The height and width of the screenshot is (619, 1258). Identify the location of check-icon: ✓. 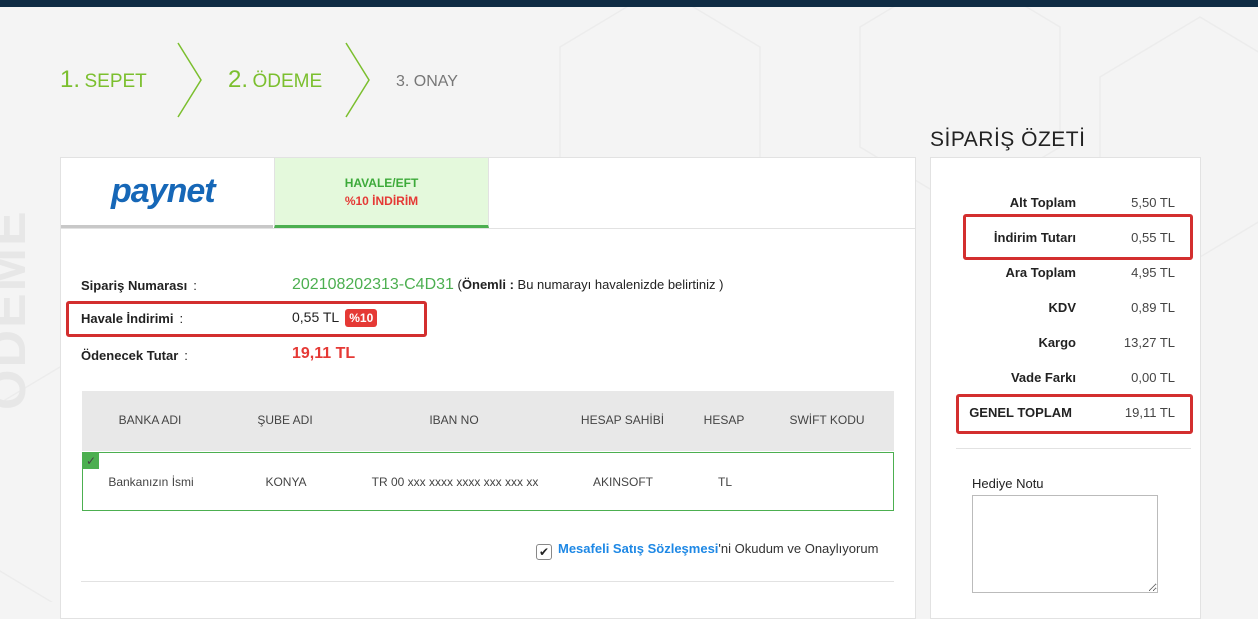
(91, 461).